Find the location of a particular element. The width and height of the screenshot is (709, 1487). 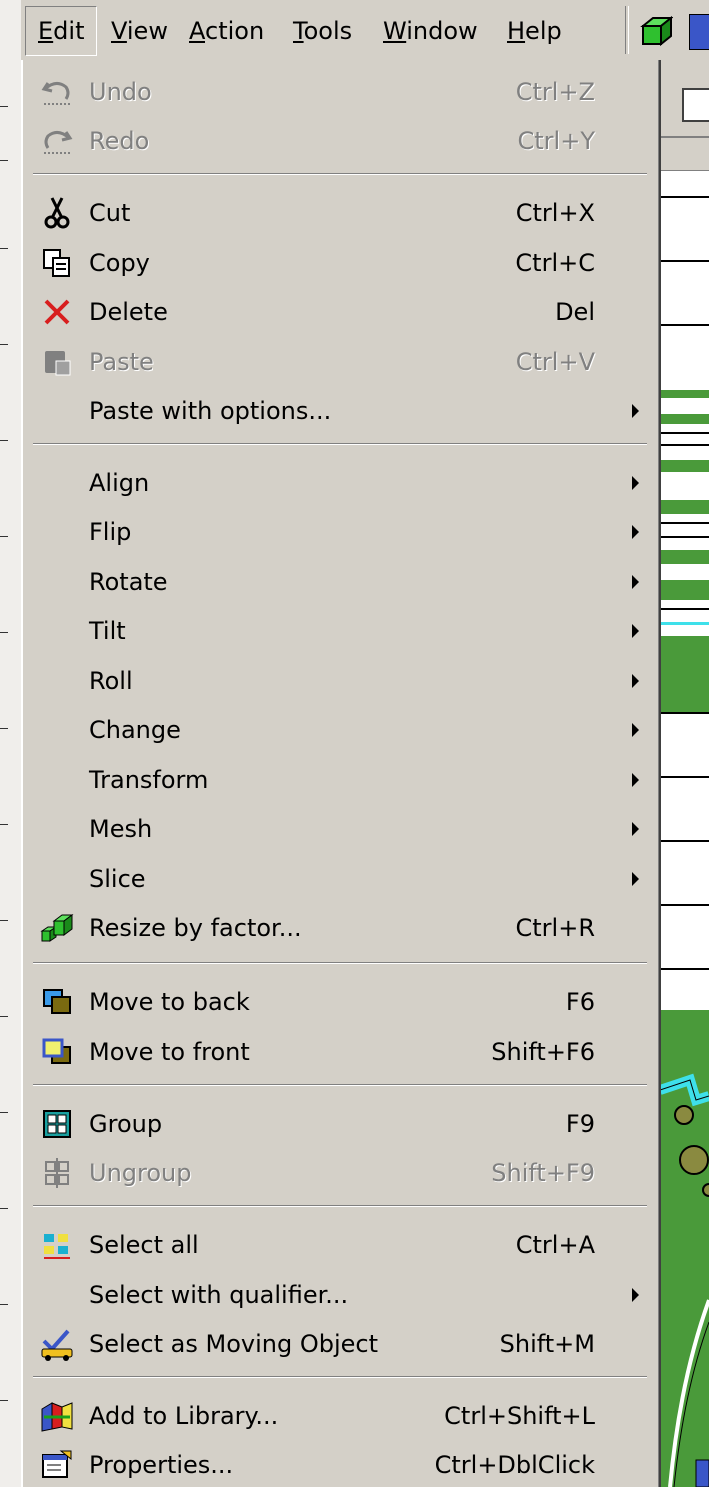

menu-item-redo: Redo Ctrl+Y is located at coordinates (341, 141).